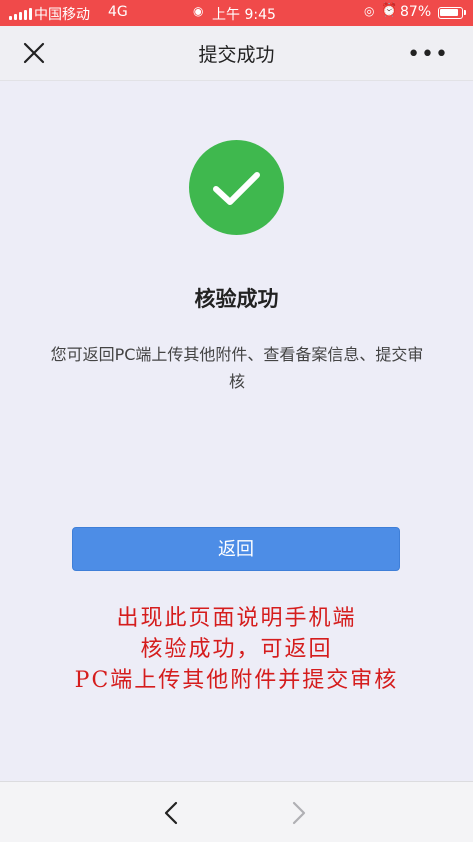  What do you see at coordinates (299, 815) in the screenshot?
I see `forward-arrow-icon` at bounding box center [299, 815].